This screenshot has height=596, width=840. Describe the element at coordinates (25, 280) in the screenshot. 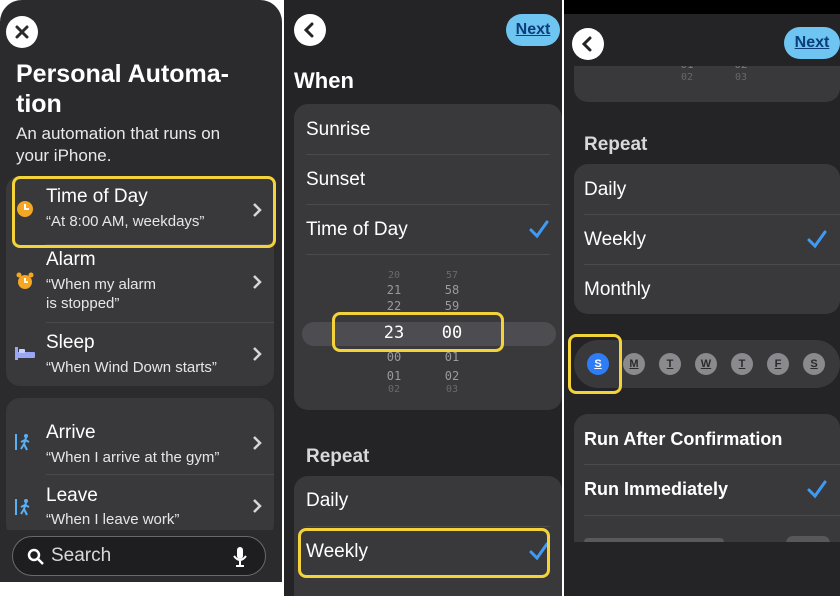

I see `alarm-clock-icon` at that location.